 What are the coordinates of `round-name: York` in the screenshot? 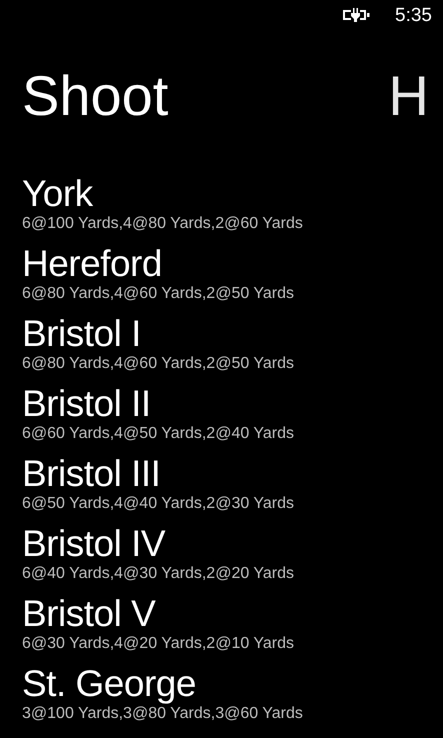 It's located at (57, 194).